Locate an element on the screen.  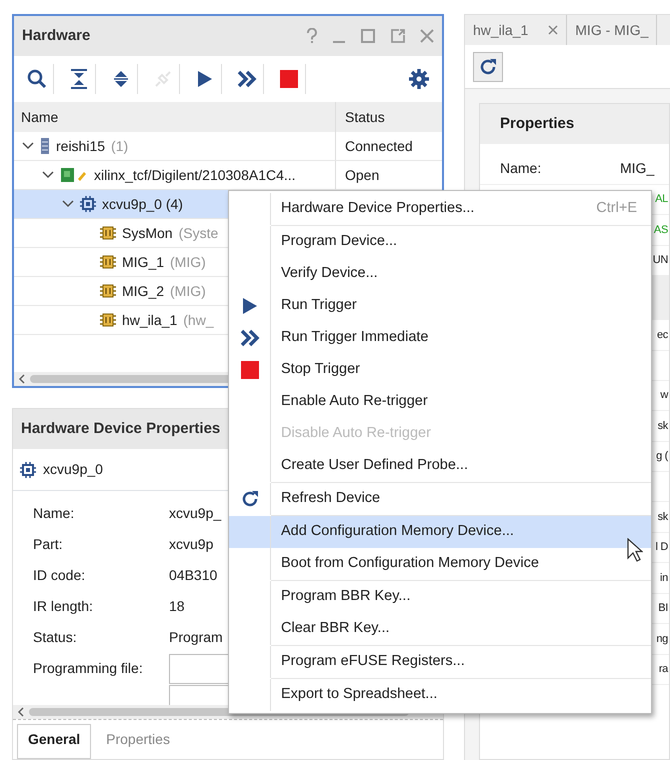
device-name: xcvu9p_0 is located at coordinates (73, 469).